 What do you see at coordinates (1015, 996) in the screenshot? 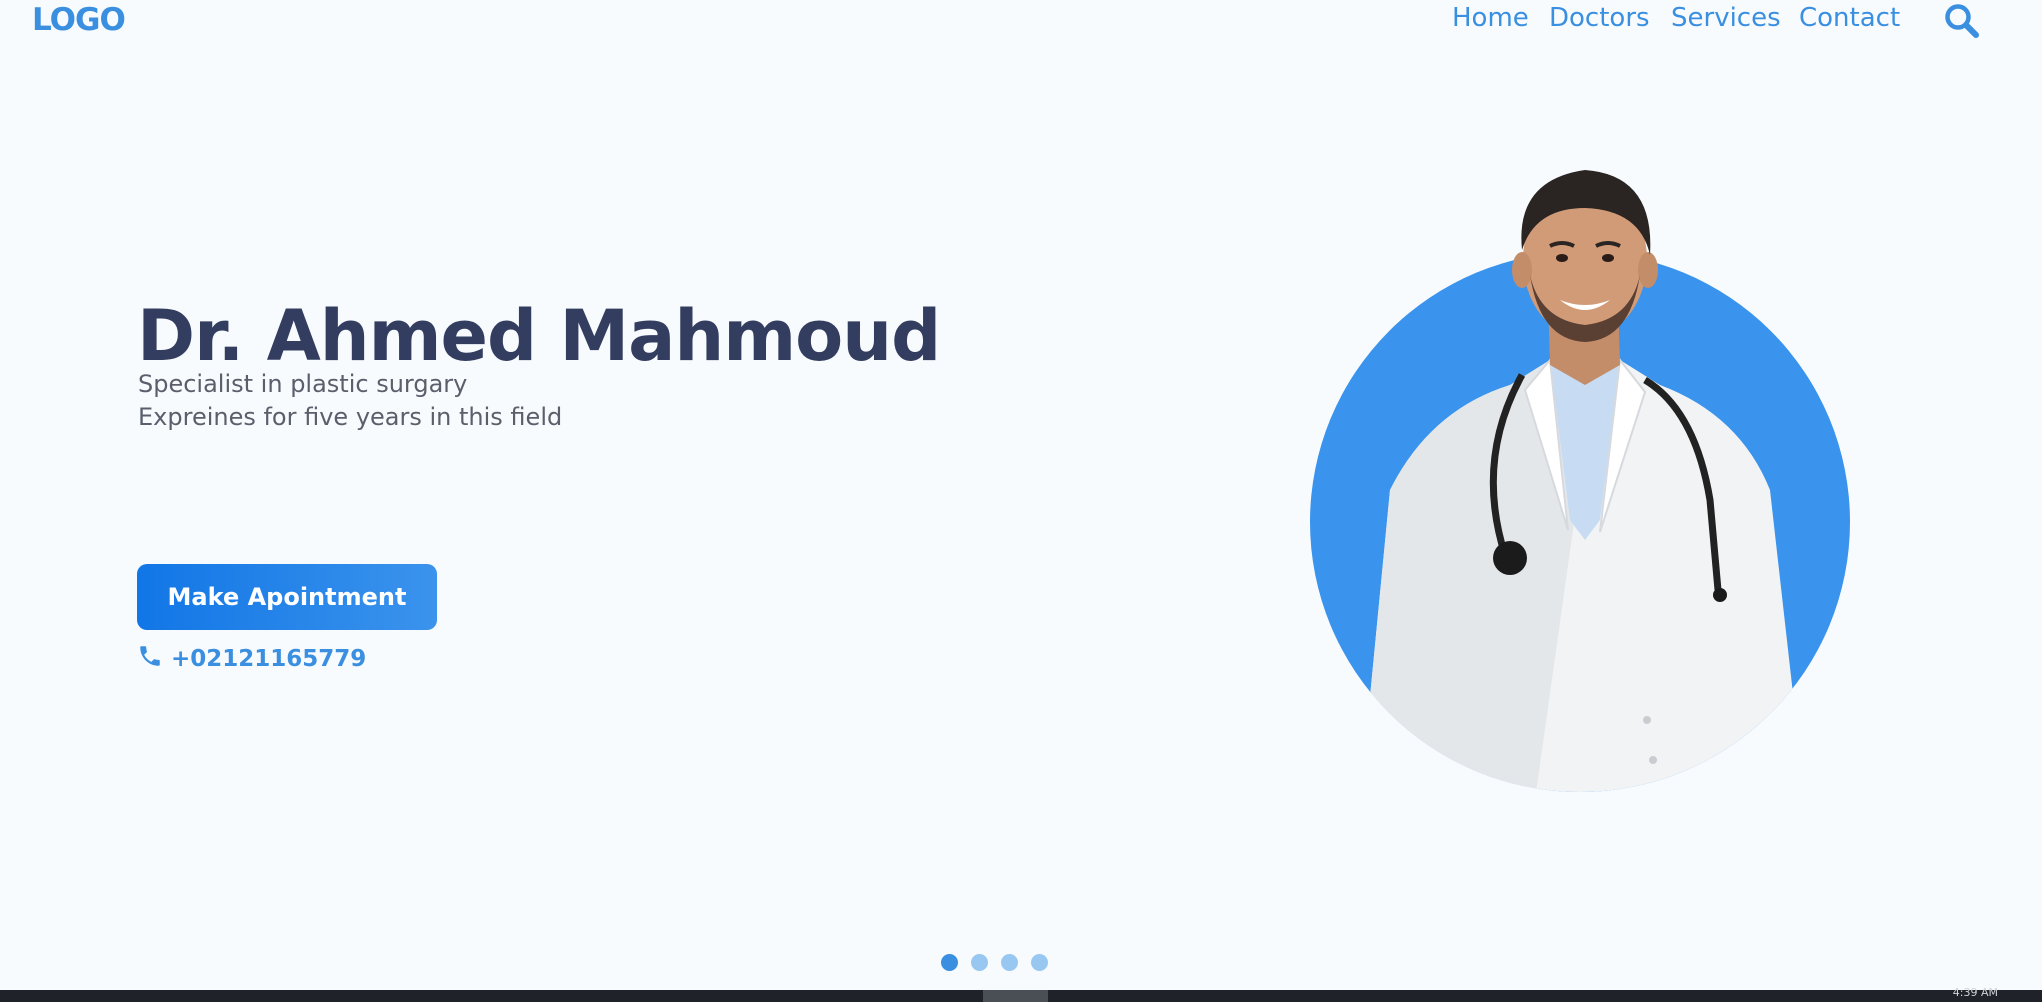
I see `taskbar-active-app` at bounding box center [1015, 996].